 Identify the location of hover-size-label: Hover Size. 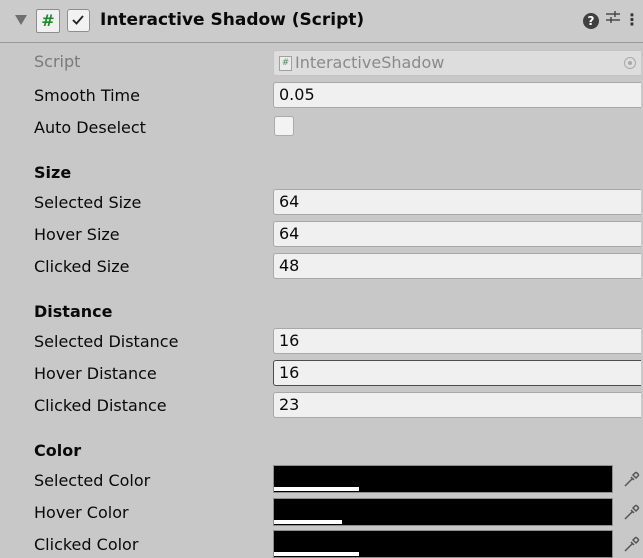
(77, 234).